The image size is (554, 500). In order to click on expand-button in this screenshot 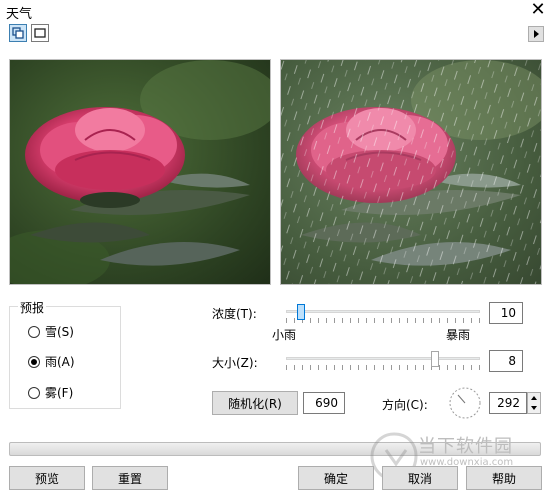, I will do `click(536, 34)`.